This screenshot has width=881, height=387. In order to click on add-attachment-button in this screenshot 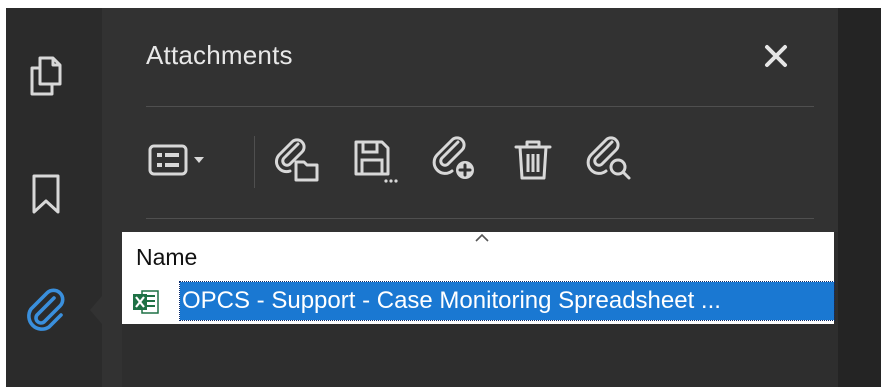, I will do `click(456, 160)`.